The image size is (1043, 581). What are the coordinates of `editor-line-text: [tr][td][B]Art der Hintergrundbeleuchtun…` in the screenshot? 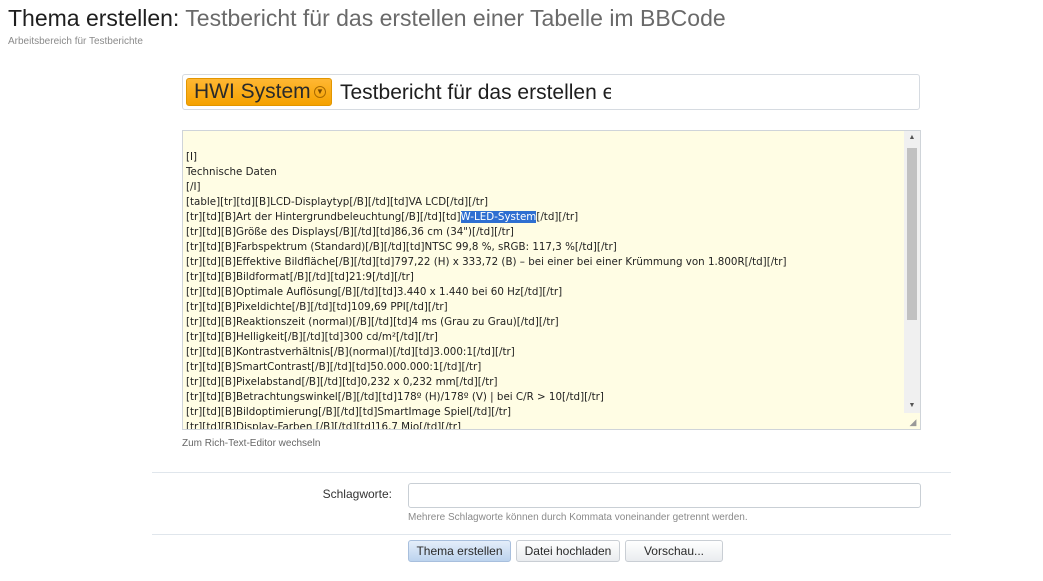 It's located at (323, 217).